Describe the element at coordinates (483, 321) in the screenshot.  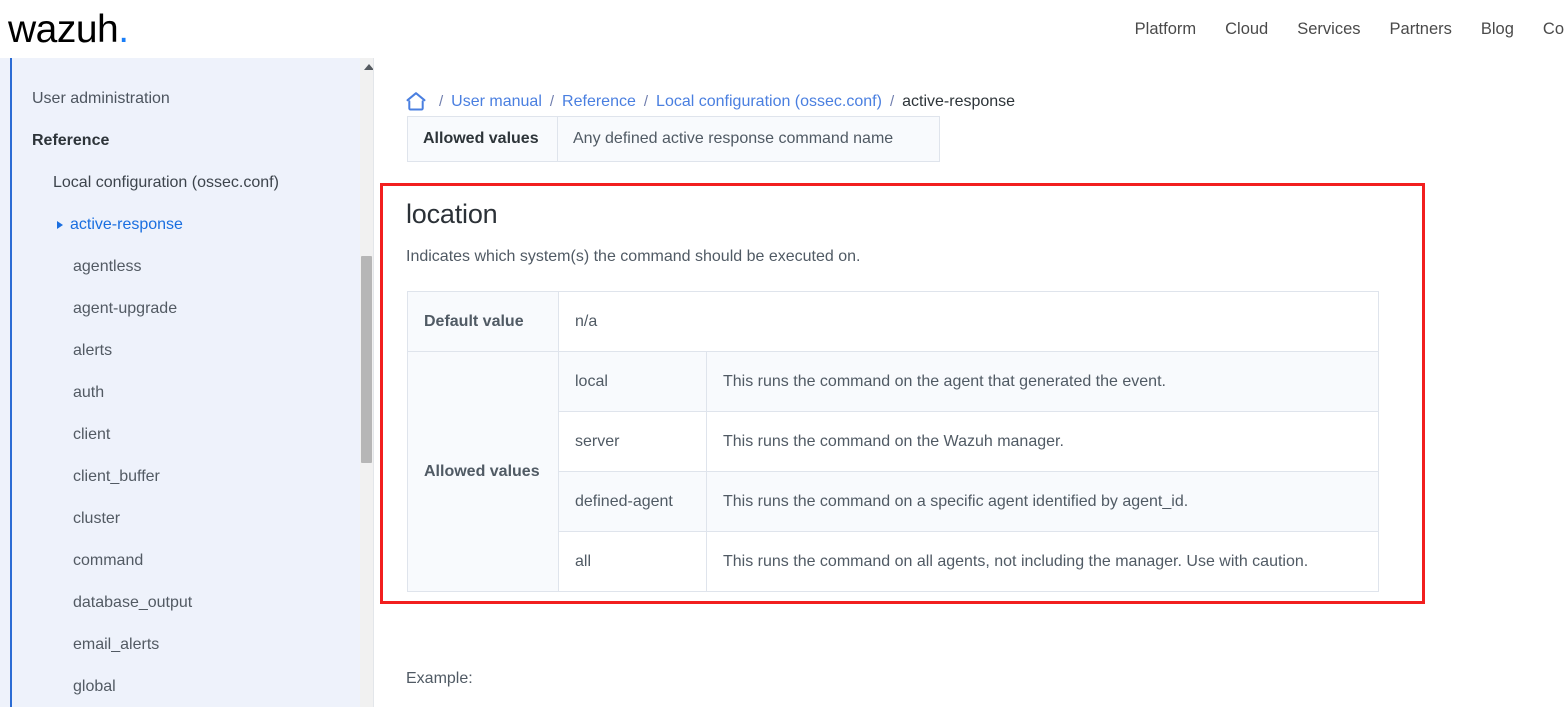
I see `default-value-label: Default value` at that location.